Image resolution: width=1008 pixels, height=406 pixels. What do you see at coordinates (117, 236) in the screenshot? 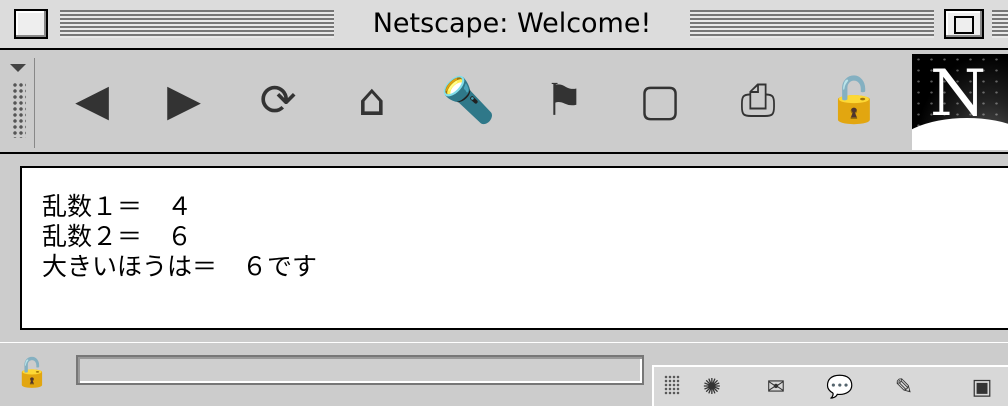
I see `random-number-2-line: 乱数２＝ ６` at bounding box center [117, 236].